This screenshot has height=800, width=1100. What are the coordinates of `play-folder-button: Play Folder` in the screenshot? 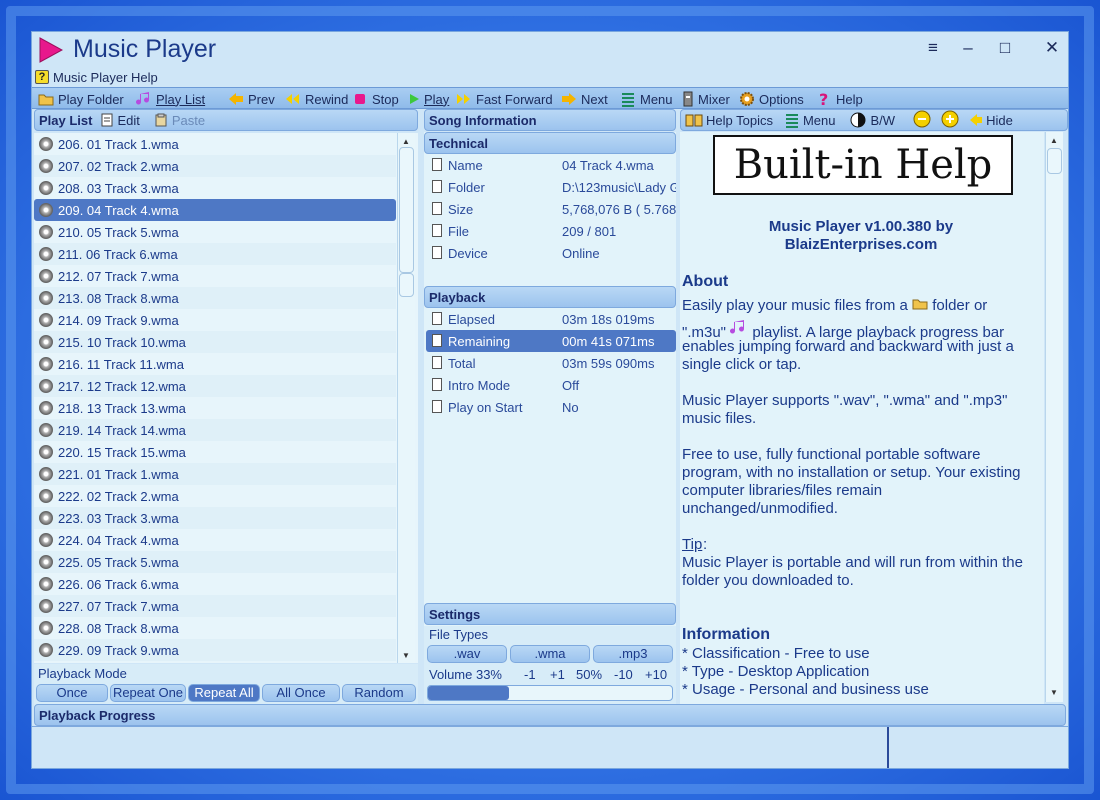 It's located at (81, 99).